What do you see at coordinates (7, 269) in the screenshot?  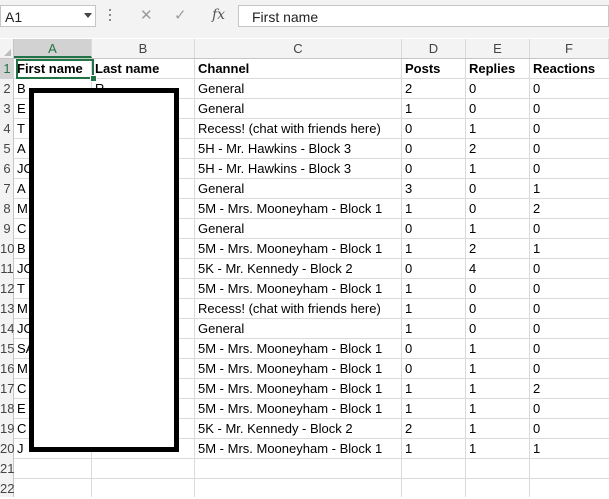 I see `row-header-11: 11` at bounding box center [7, 269].